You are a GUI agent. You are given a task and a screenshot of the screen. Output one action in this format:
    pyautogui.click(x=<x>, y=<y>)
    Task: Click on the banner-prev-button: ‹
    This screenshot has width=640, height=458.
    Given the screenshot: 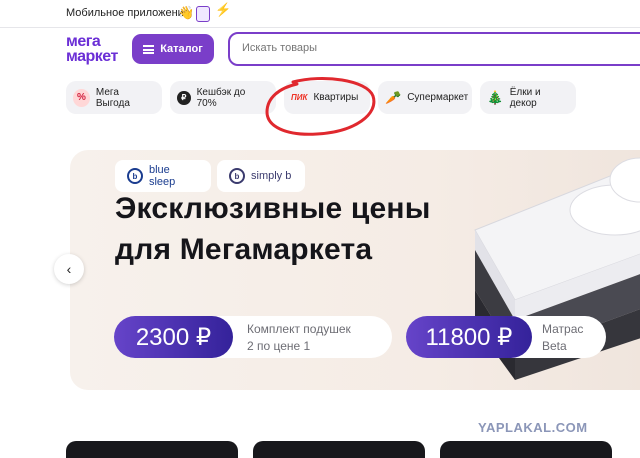 What is the action you would take?
    pyautogui.click(x=69, y=269)
    